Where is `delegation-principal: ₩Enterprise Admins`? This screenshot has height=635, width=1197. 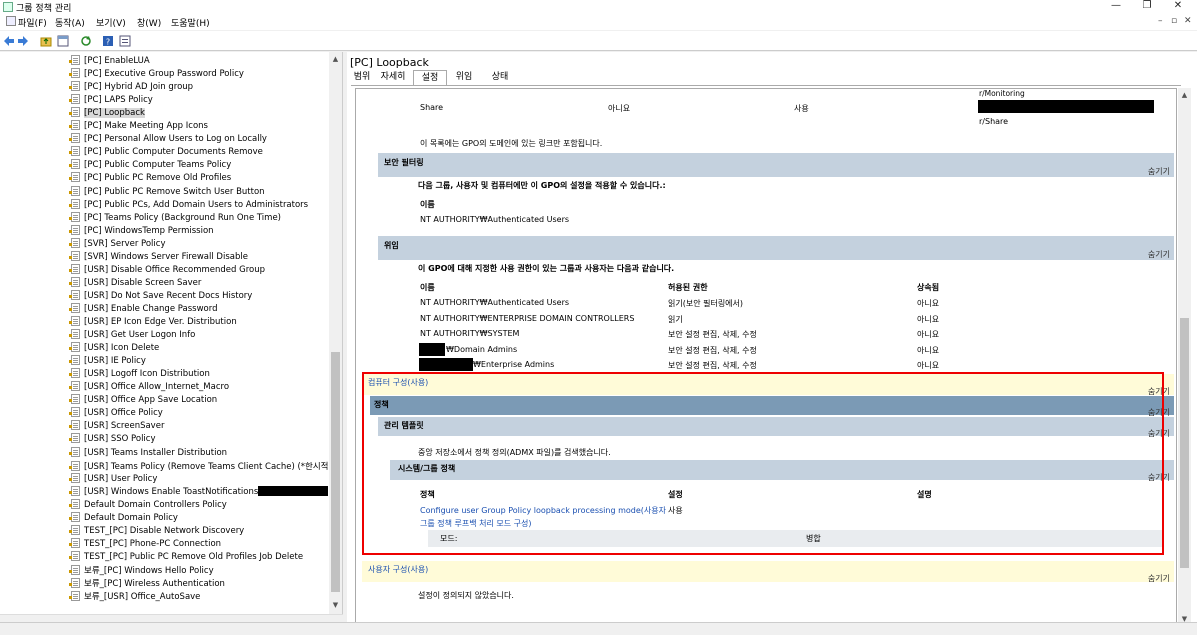 delegation-principal: ₩Enterprise Admins is located at coordinates (514, 364).